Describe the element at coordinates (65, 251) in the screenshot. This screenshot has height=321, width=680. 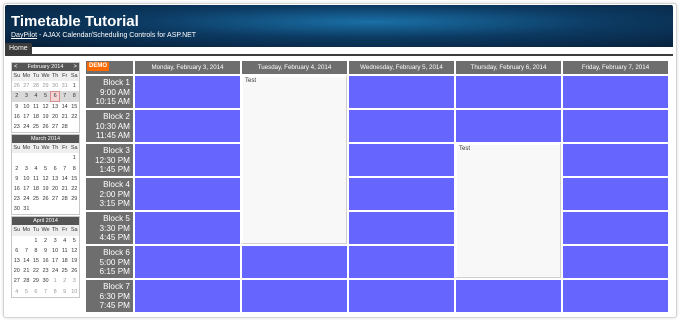
I see `mini-day: 11` at that location.